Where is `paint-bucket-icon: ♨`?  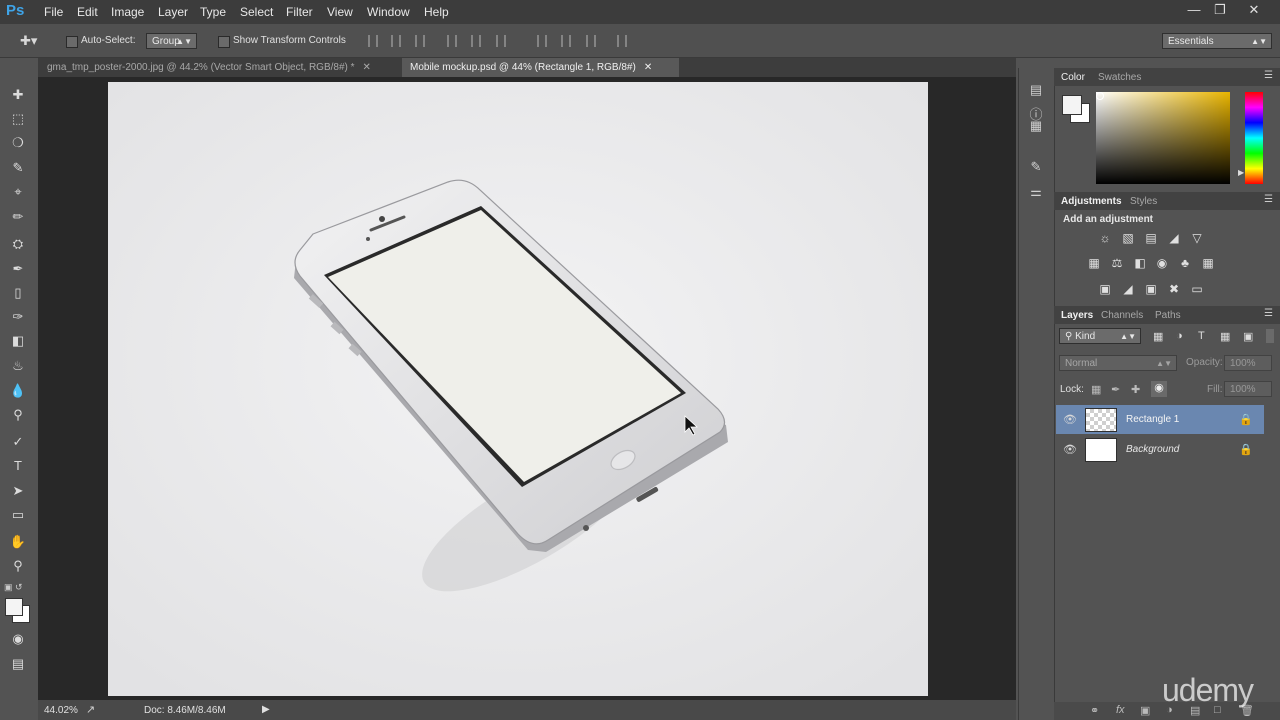 paint-bucket-icon: ♨ is located at coordinates (18, 366).